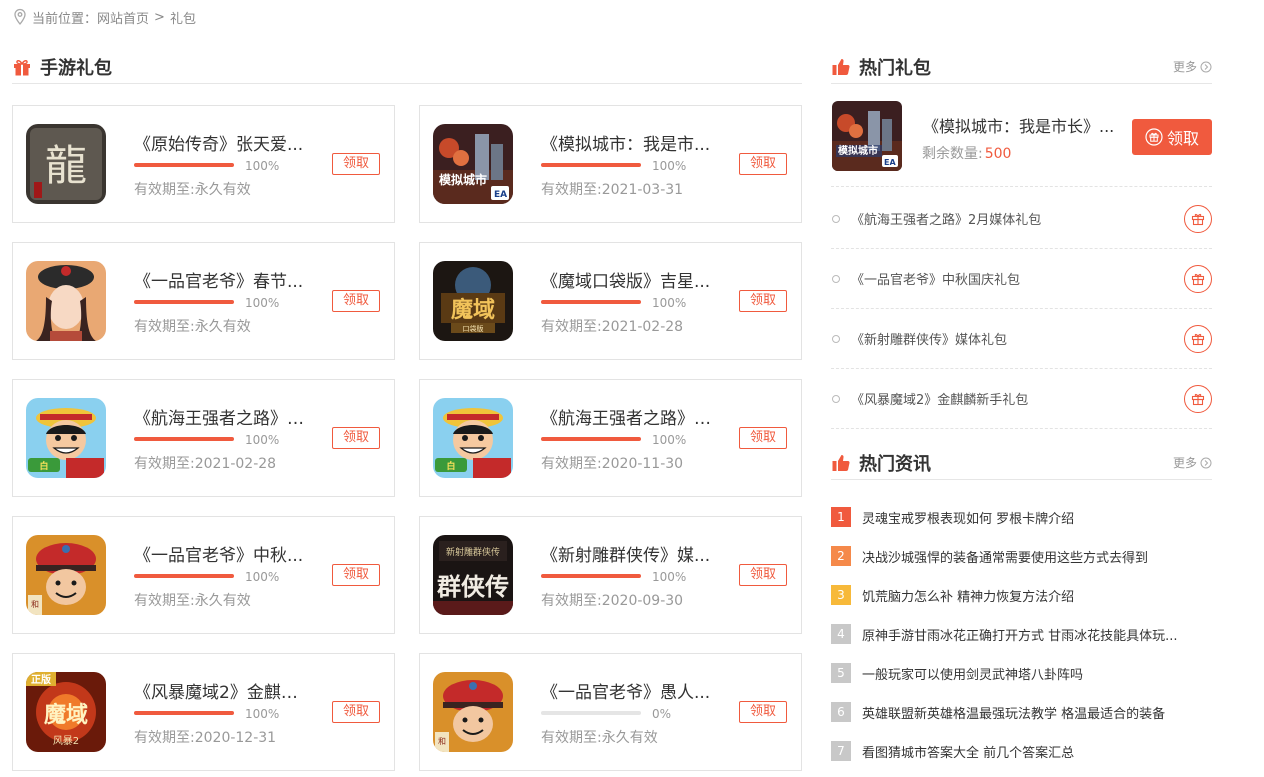 The width and height of the screenshot is (1264, 777). I want to click on news-title: 一般玩家可以使用剑灵武神塔八卦阵吗, so click(1034, 673).